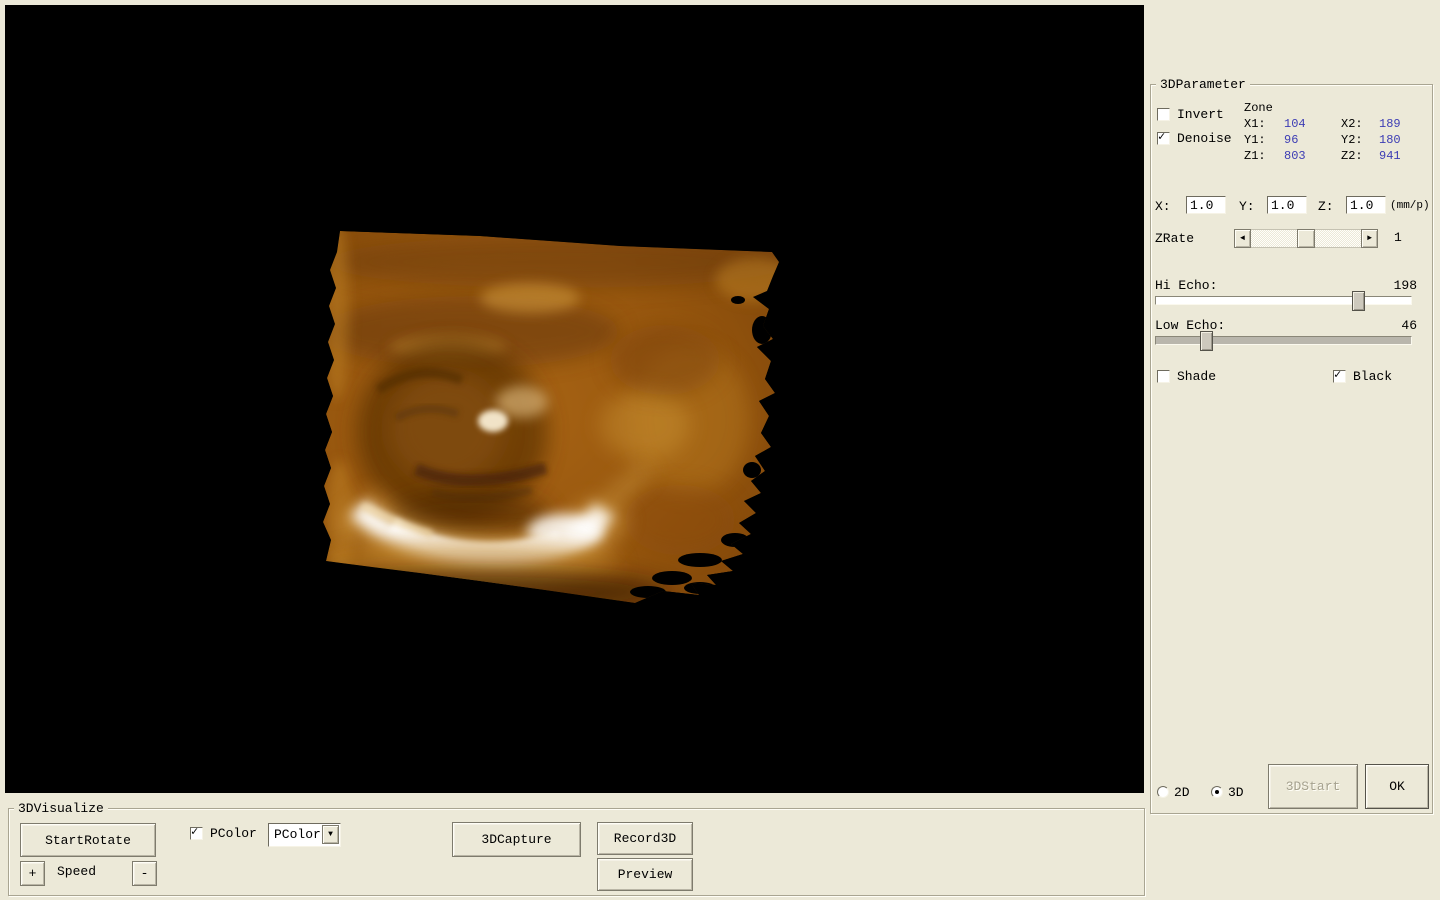 Image resolution: width=1440 pixels, height=900 pixels. What do you see at coordinates (1206, 341) in the screenshot?
I see `low-echo-slider-thumb` at bounding box center [1206, 341].